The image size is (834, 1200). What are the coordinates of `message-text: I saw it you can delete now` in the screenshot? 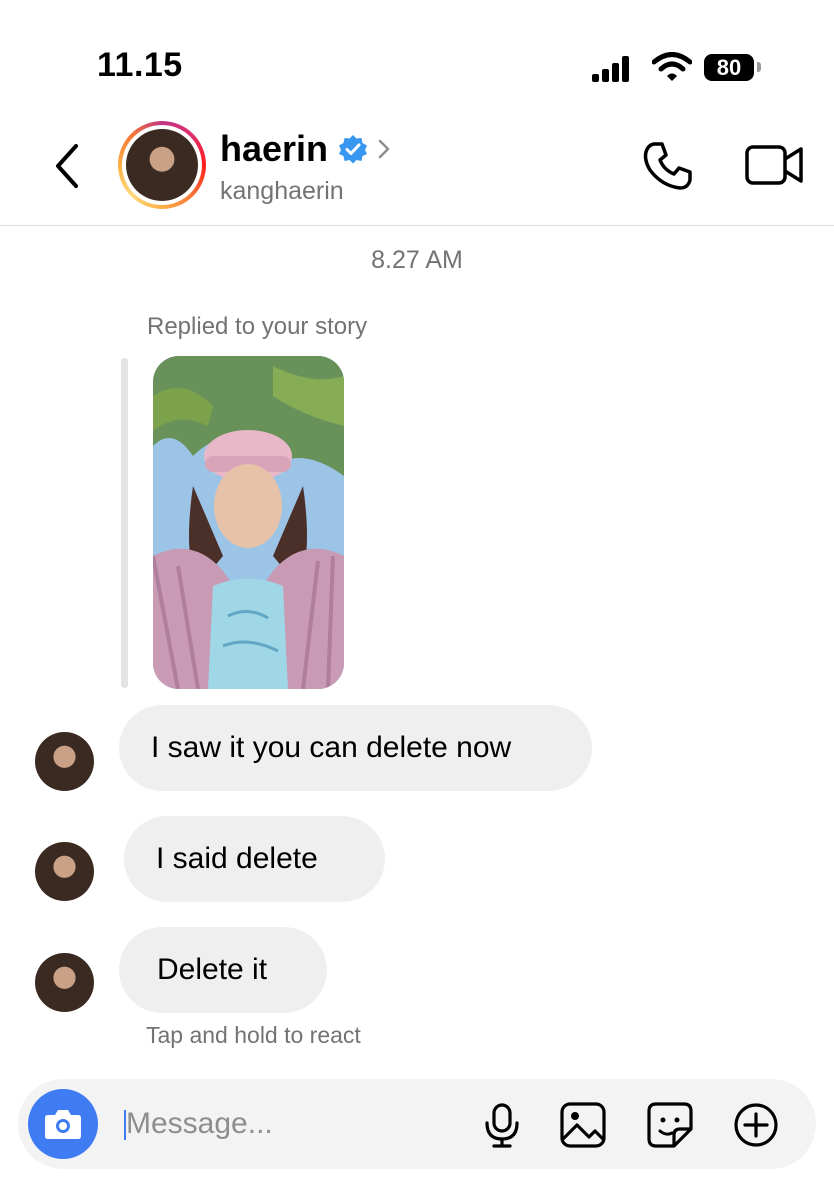 It's located at (331, 747).